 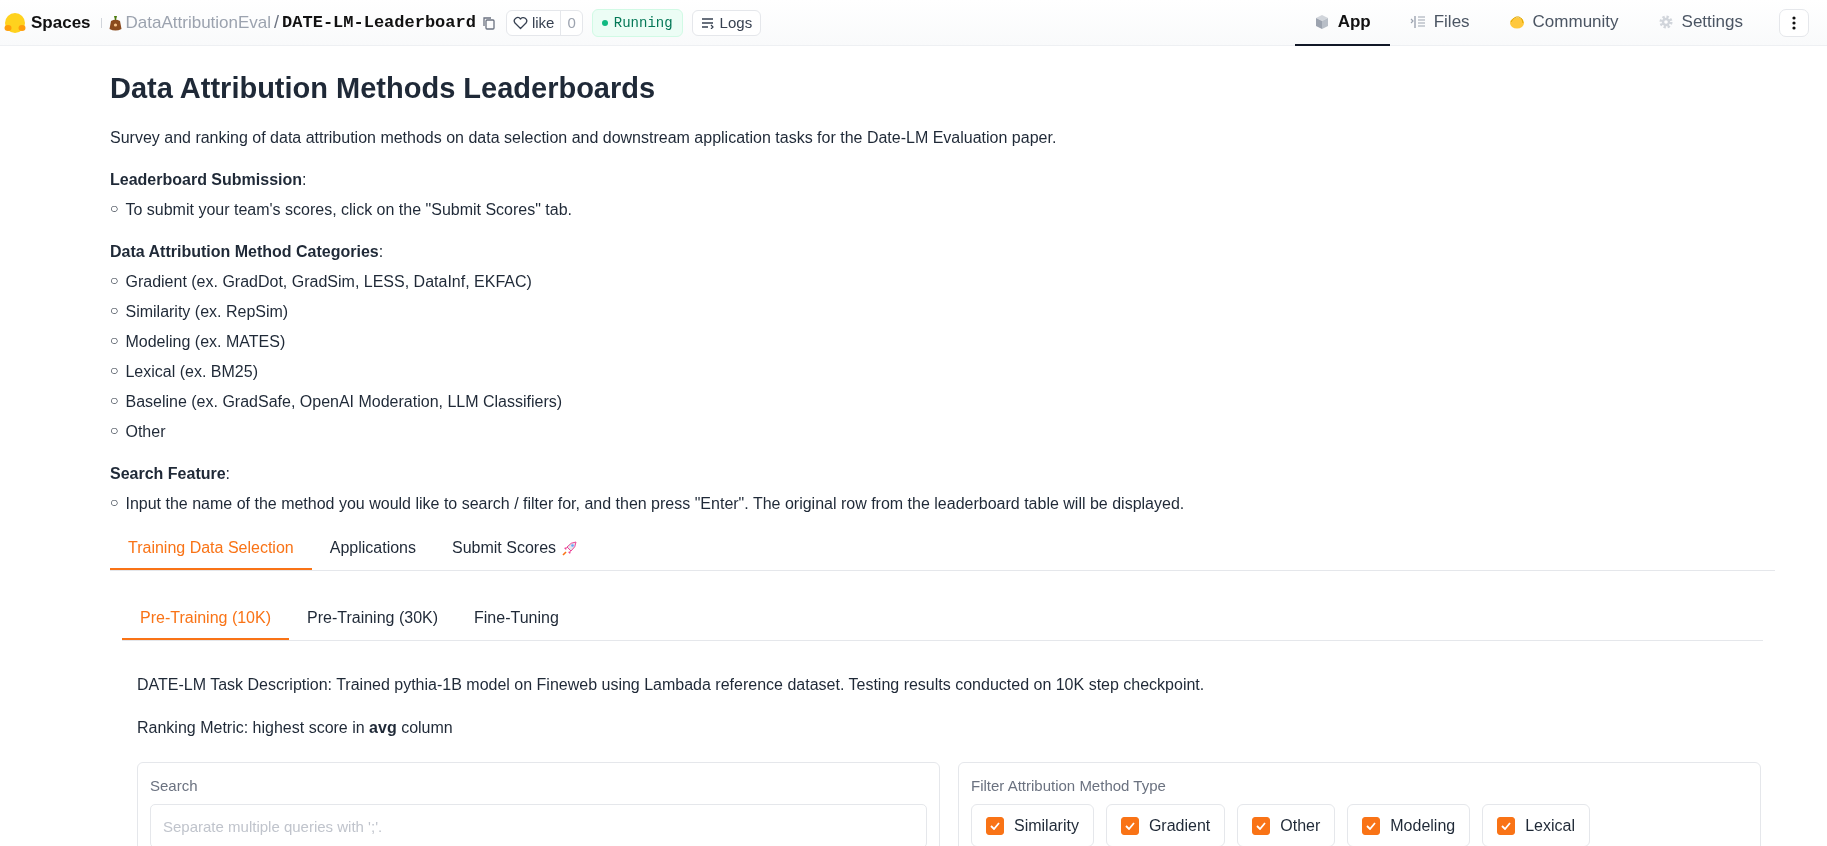 What do you see at coordinates (1342, 23) in the screenshot?
I see `nav-tab: App` at bounding box center [1342, 23].